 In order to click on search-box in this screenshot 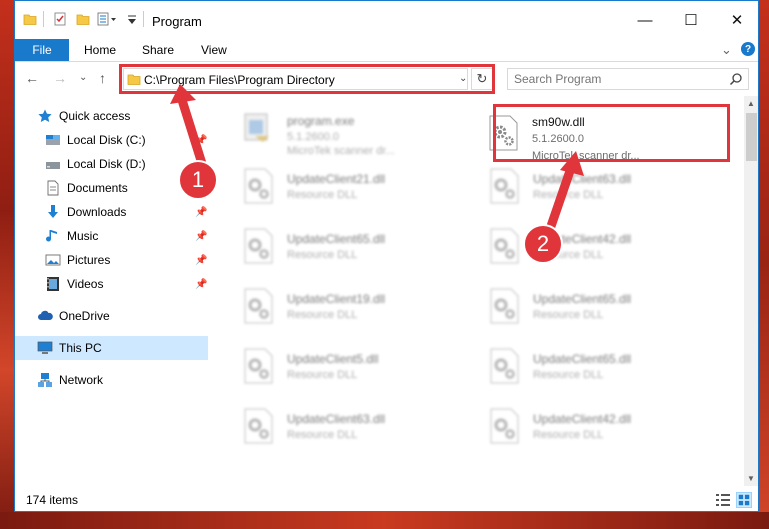, I will do `click(628, 79)`.